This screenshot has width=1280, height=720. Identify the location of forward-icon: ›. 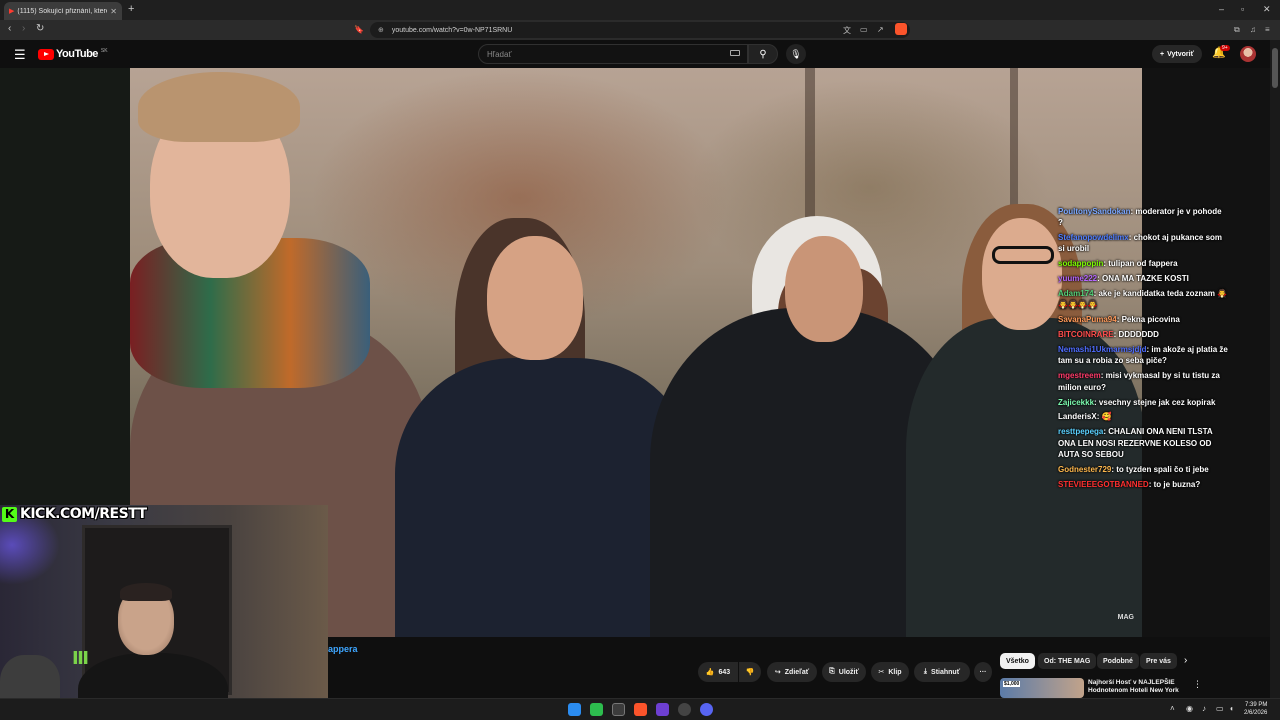
(23, 28).